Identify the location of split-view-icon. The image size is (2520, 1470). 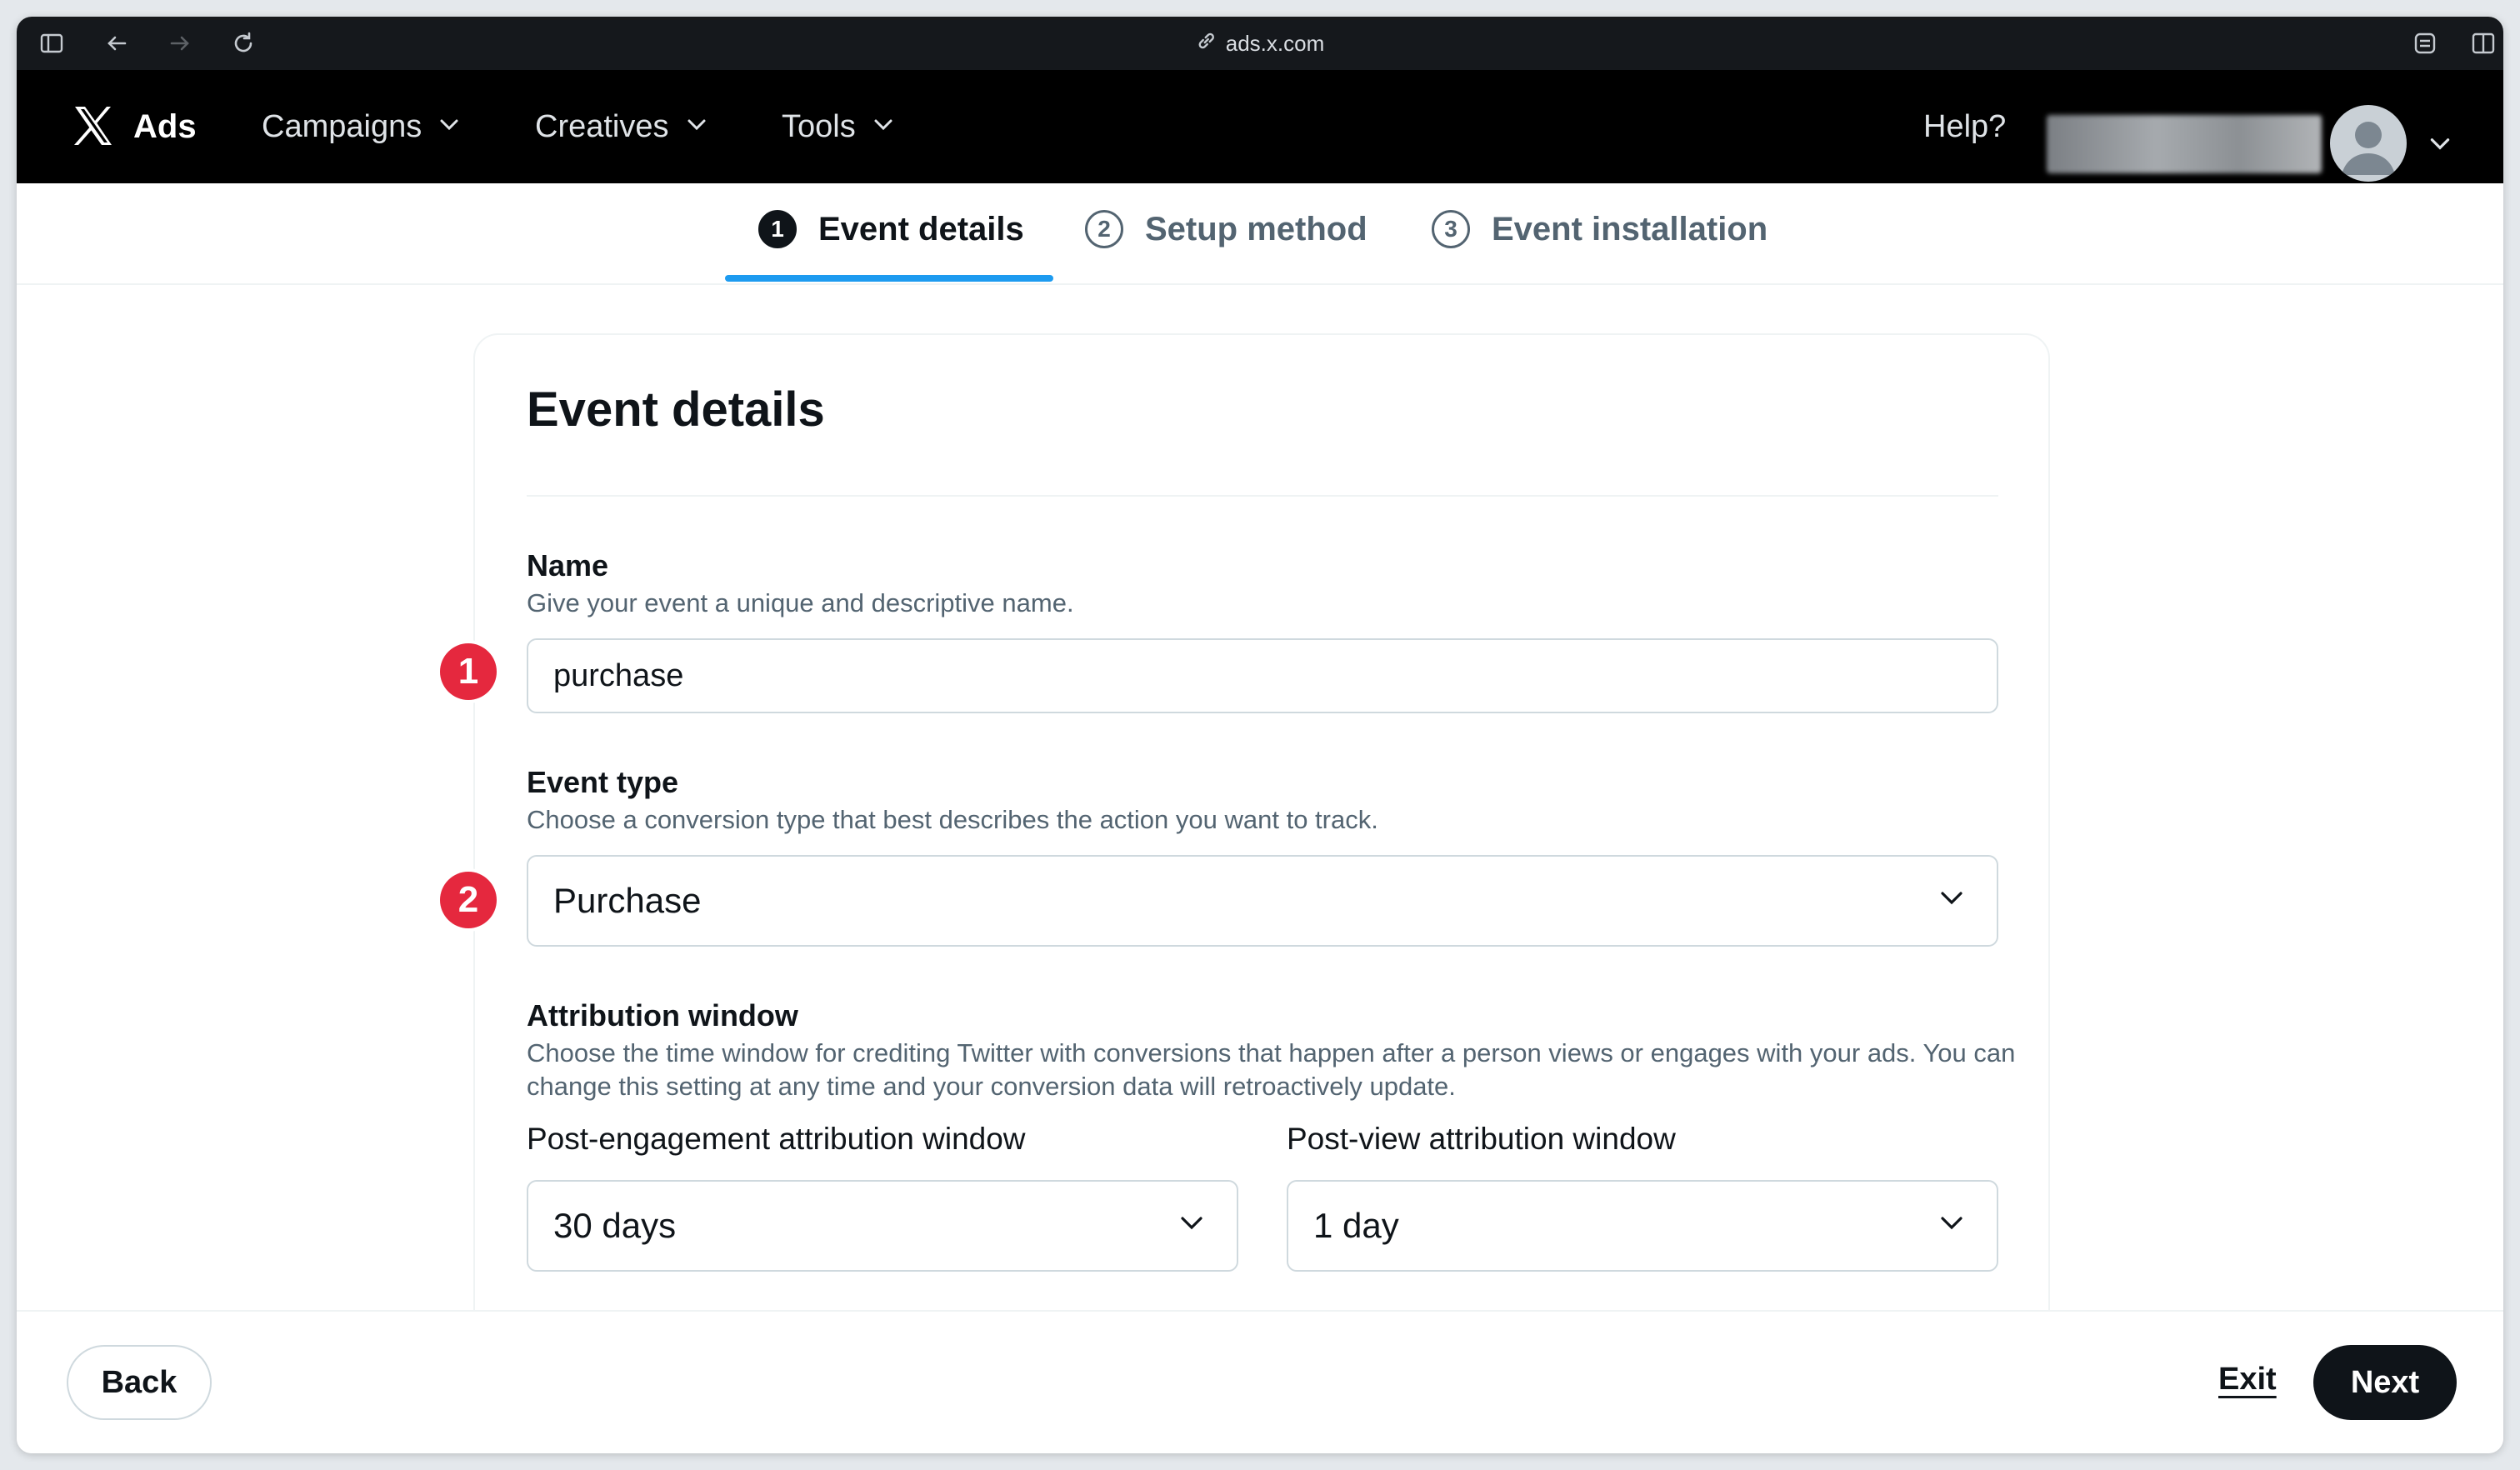
(2483, 43).